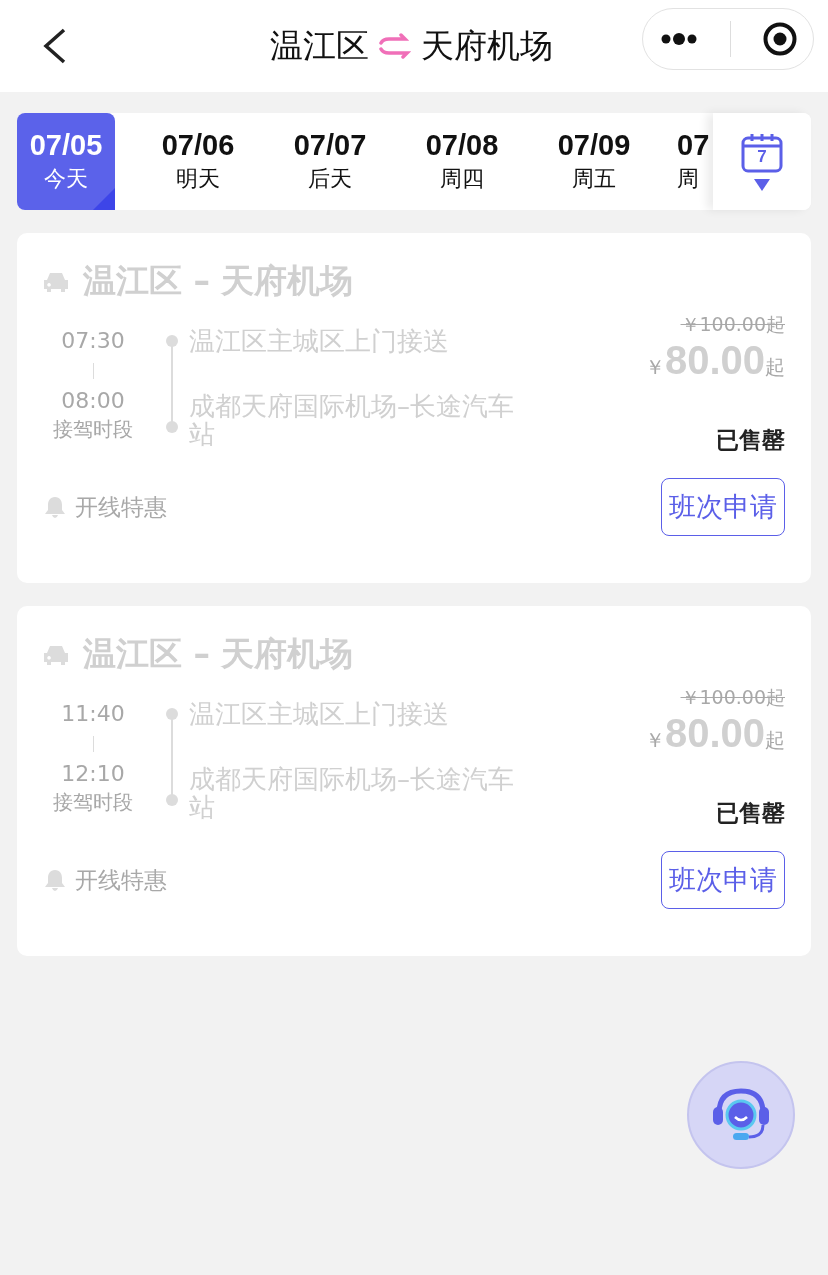 The width and height of the screenshot is (828, 1275). Describe the element at coordinates (594, 161) in the screenshot. I see `date-tab: 07/09 周五` at that location.